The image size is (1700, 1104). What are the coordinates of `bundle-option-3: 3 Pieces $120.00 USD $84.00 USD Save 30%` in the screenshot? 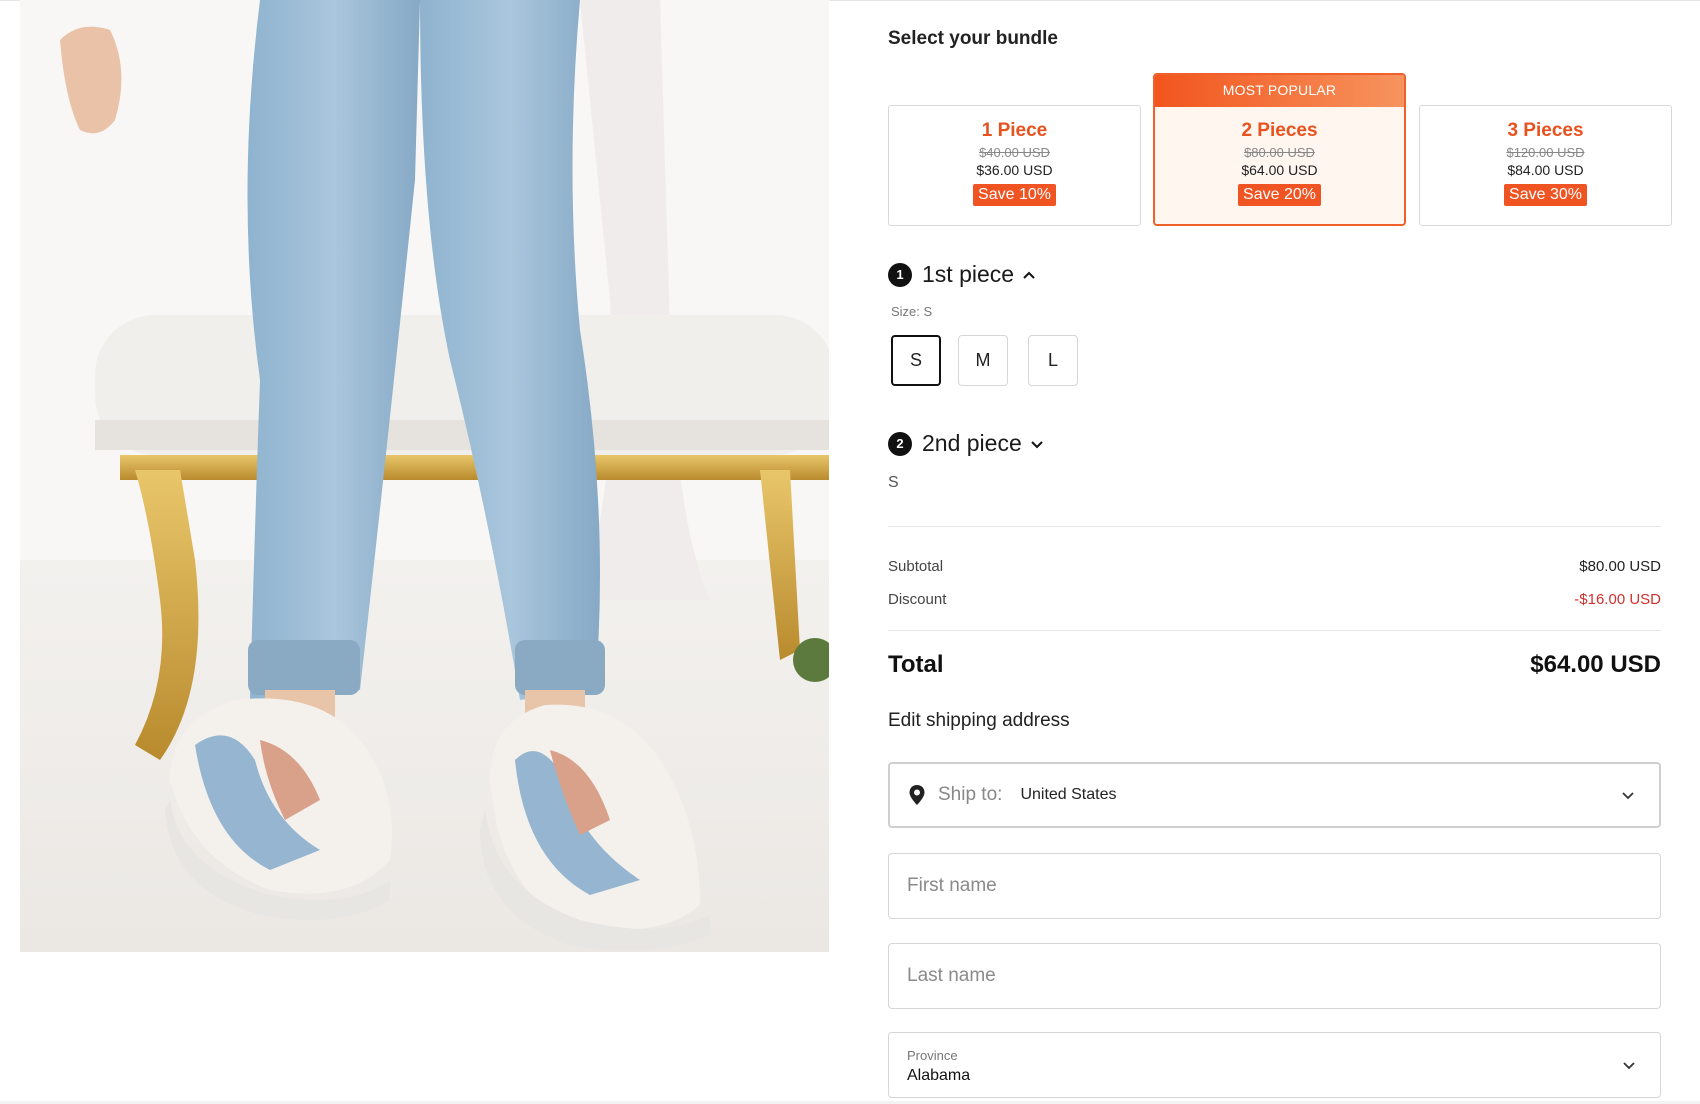 It's located at (1545, 165).